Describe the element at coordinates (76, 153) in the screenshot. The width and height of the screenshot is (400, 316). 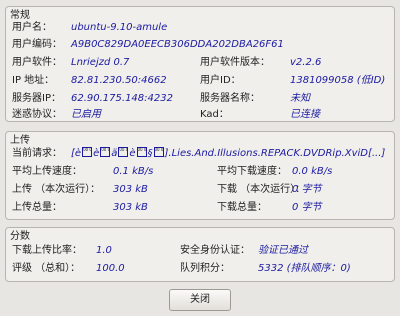
I see `request-prefix: [è` at that location.